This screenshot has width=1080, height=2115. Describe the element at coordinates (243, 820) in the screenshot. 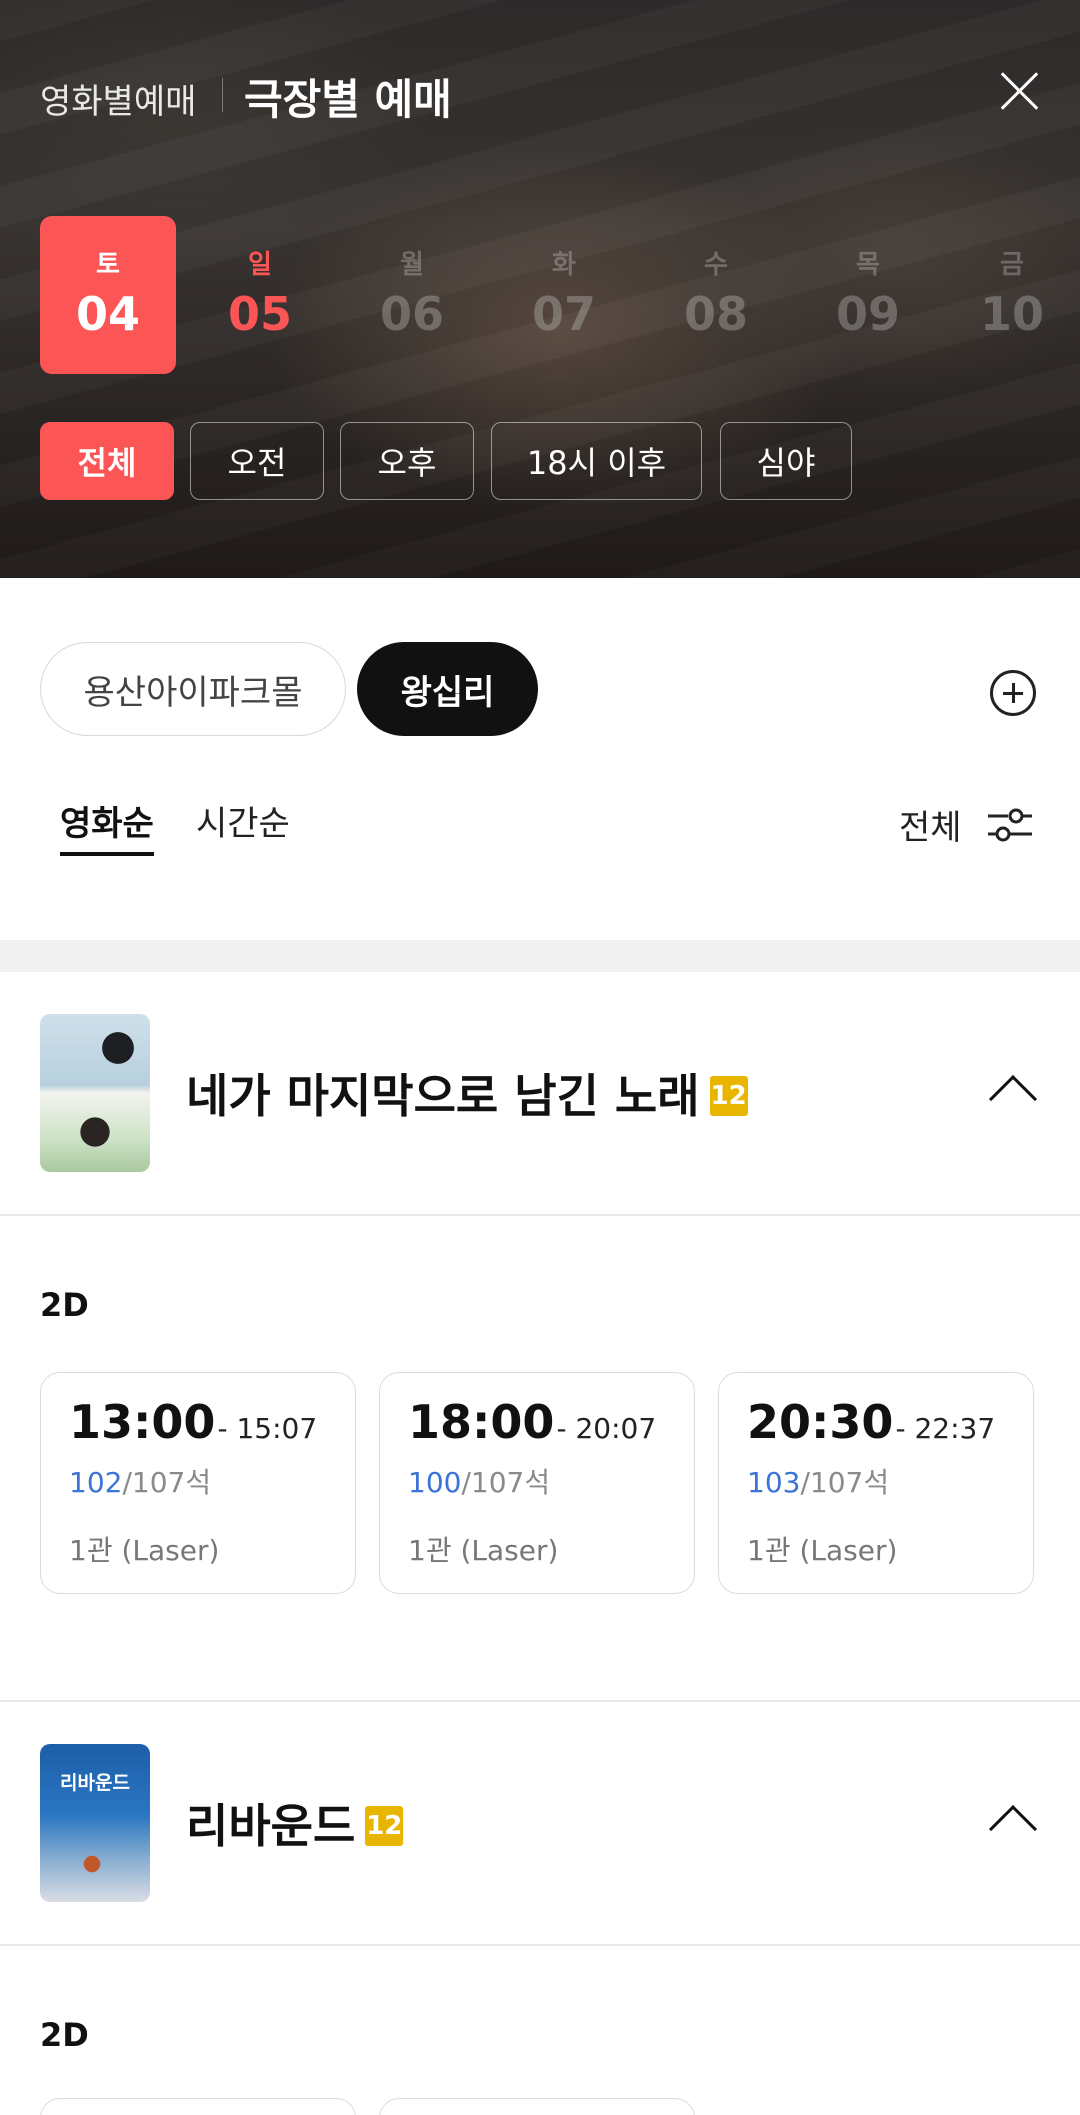

I see `sort-by-time-tab: 시간순` at that location.